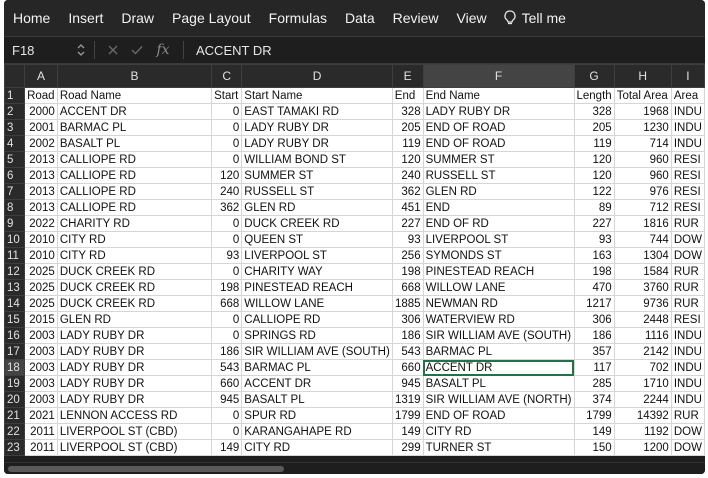 The height and width of the screenshot is (478, 708). I want to click on table-cell: 0, so click(227, 271).